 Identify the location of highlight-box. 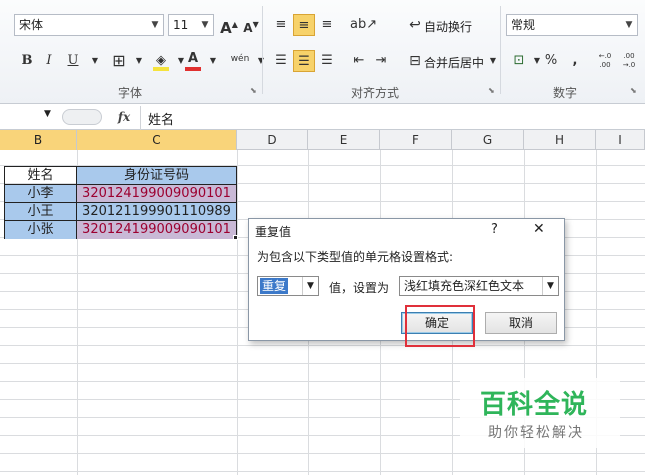
(440, 326).